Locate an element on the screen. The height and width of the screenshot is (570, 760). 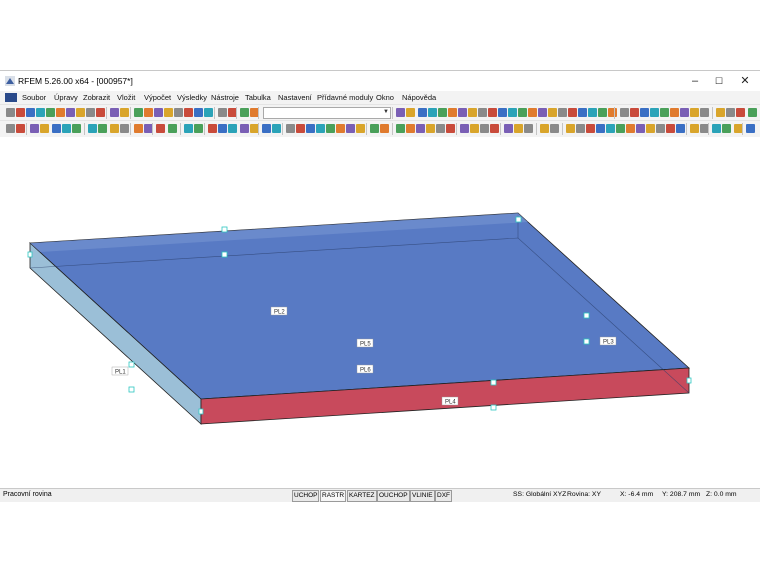
menu-zobrazit: Zobrazit is located at coordinates (96, 97).